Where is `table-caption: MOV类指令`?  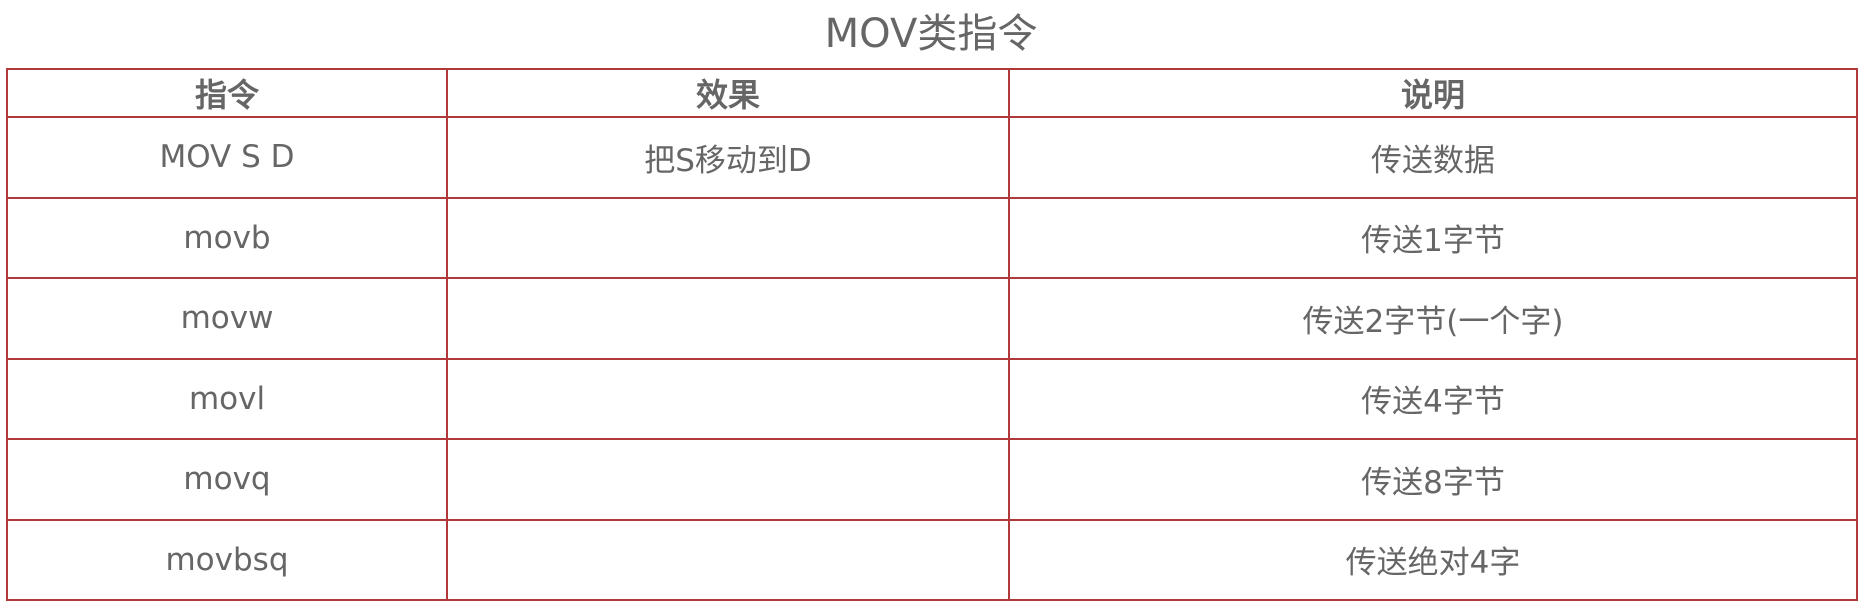 table-caption: MOV类指令 is located at coordinates (931, 34).